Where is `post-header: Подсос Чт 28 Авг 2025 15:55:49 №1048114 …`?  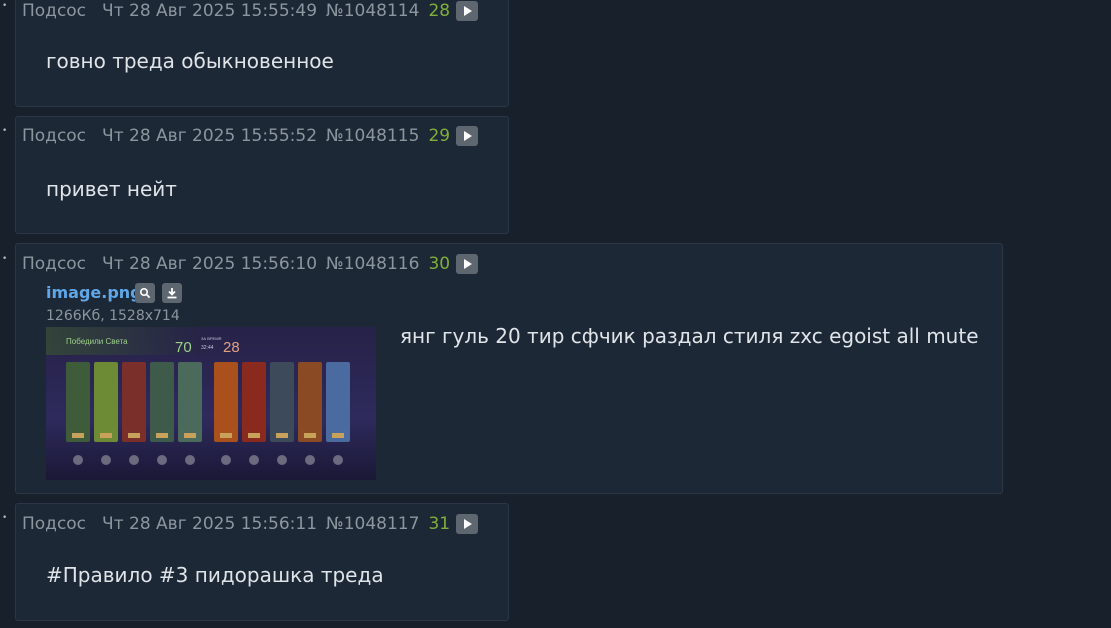
post-header: Подсос Чт 28 Авг 2025 15:55:49 №1048114 … is located at coordinates (250, 11).